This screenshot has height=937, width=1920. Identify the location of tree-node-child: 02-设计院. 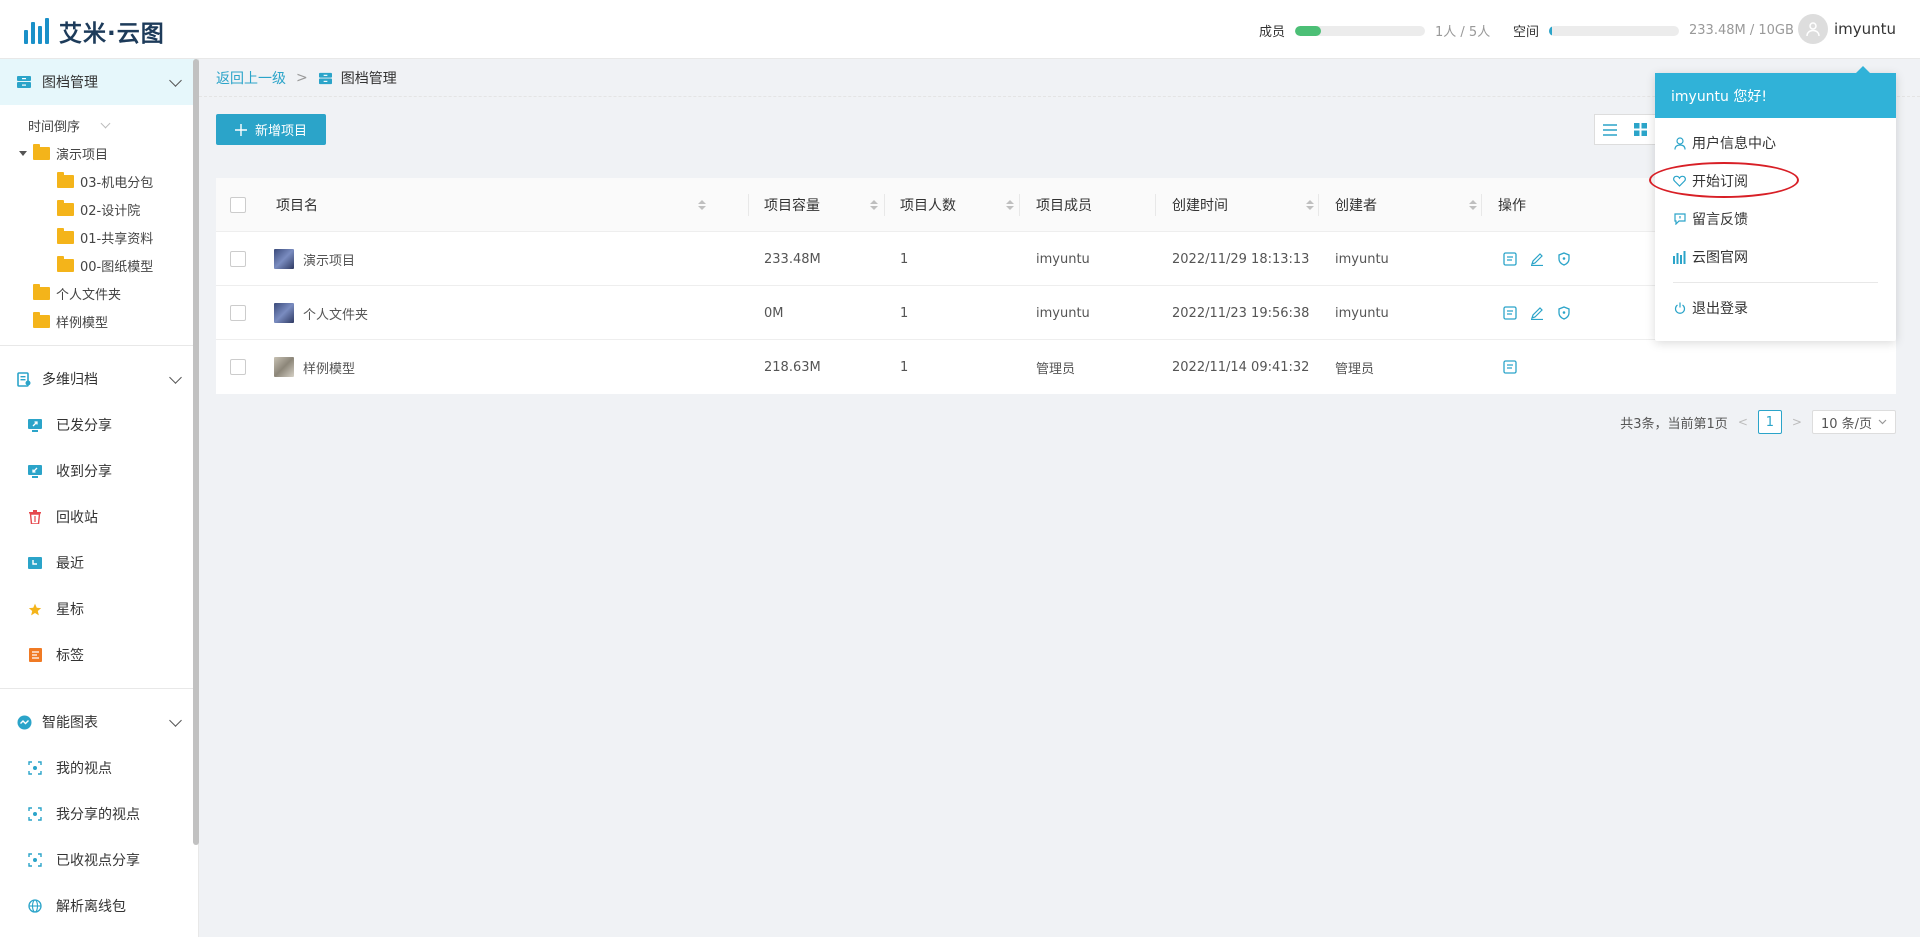
(99, 209).